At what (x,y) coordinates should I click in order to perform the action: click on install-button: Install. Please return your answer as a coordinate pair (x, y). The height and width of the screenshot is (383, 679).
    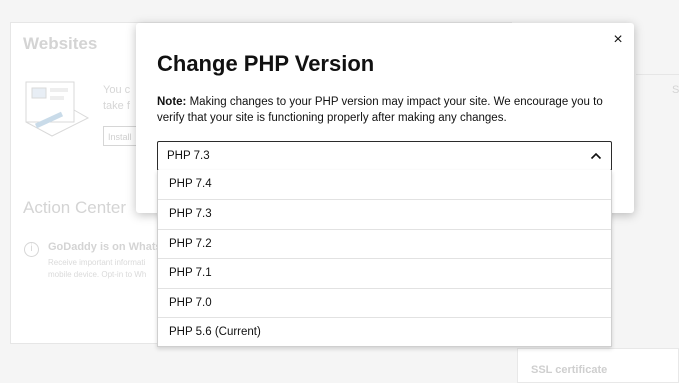
    Looking at the image, I should click on (121, 136).